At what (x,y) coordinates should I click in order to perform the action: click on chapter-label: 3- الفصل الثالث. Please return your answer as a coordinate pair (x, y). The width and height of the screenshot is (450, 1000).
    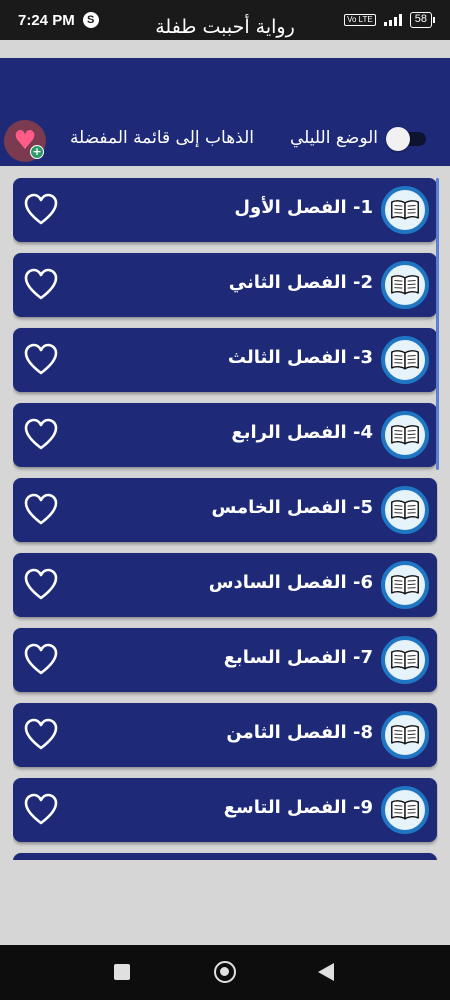
    Looking at the image, I should click on (300, 357).